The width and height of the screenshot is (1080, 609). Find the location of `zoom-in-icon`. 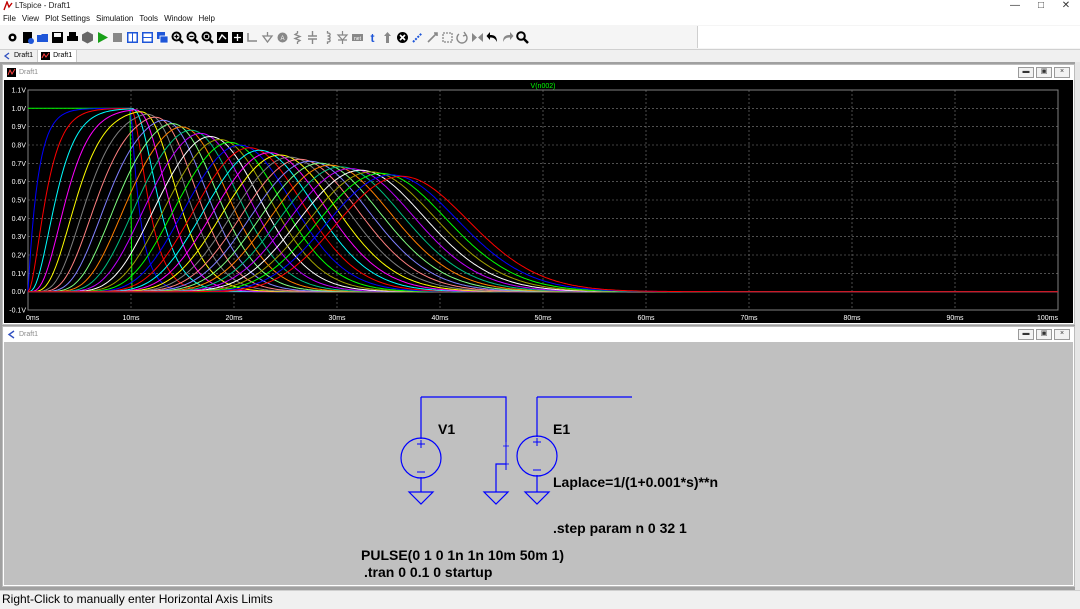

zoom-in-icon is located at coordinates (177, 37).